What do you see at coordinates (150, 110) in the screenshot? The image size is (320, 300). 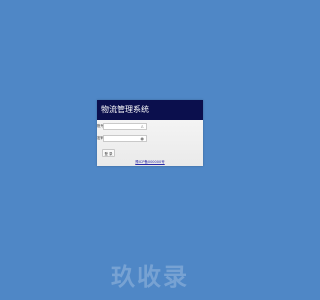 I see `login-header: 物流管理系统` at bounding box center [150, 110].